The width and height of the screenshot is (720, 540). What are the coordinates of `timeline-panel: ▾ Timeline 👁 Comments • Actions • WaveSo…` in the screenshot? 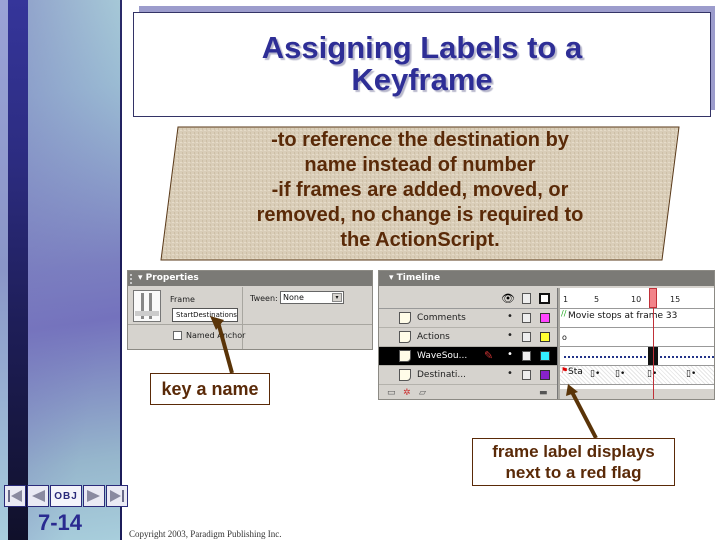 It's located at (546, 335).